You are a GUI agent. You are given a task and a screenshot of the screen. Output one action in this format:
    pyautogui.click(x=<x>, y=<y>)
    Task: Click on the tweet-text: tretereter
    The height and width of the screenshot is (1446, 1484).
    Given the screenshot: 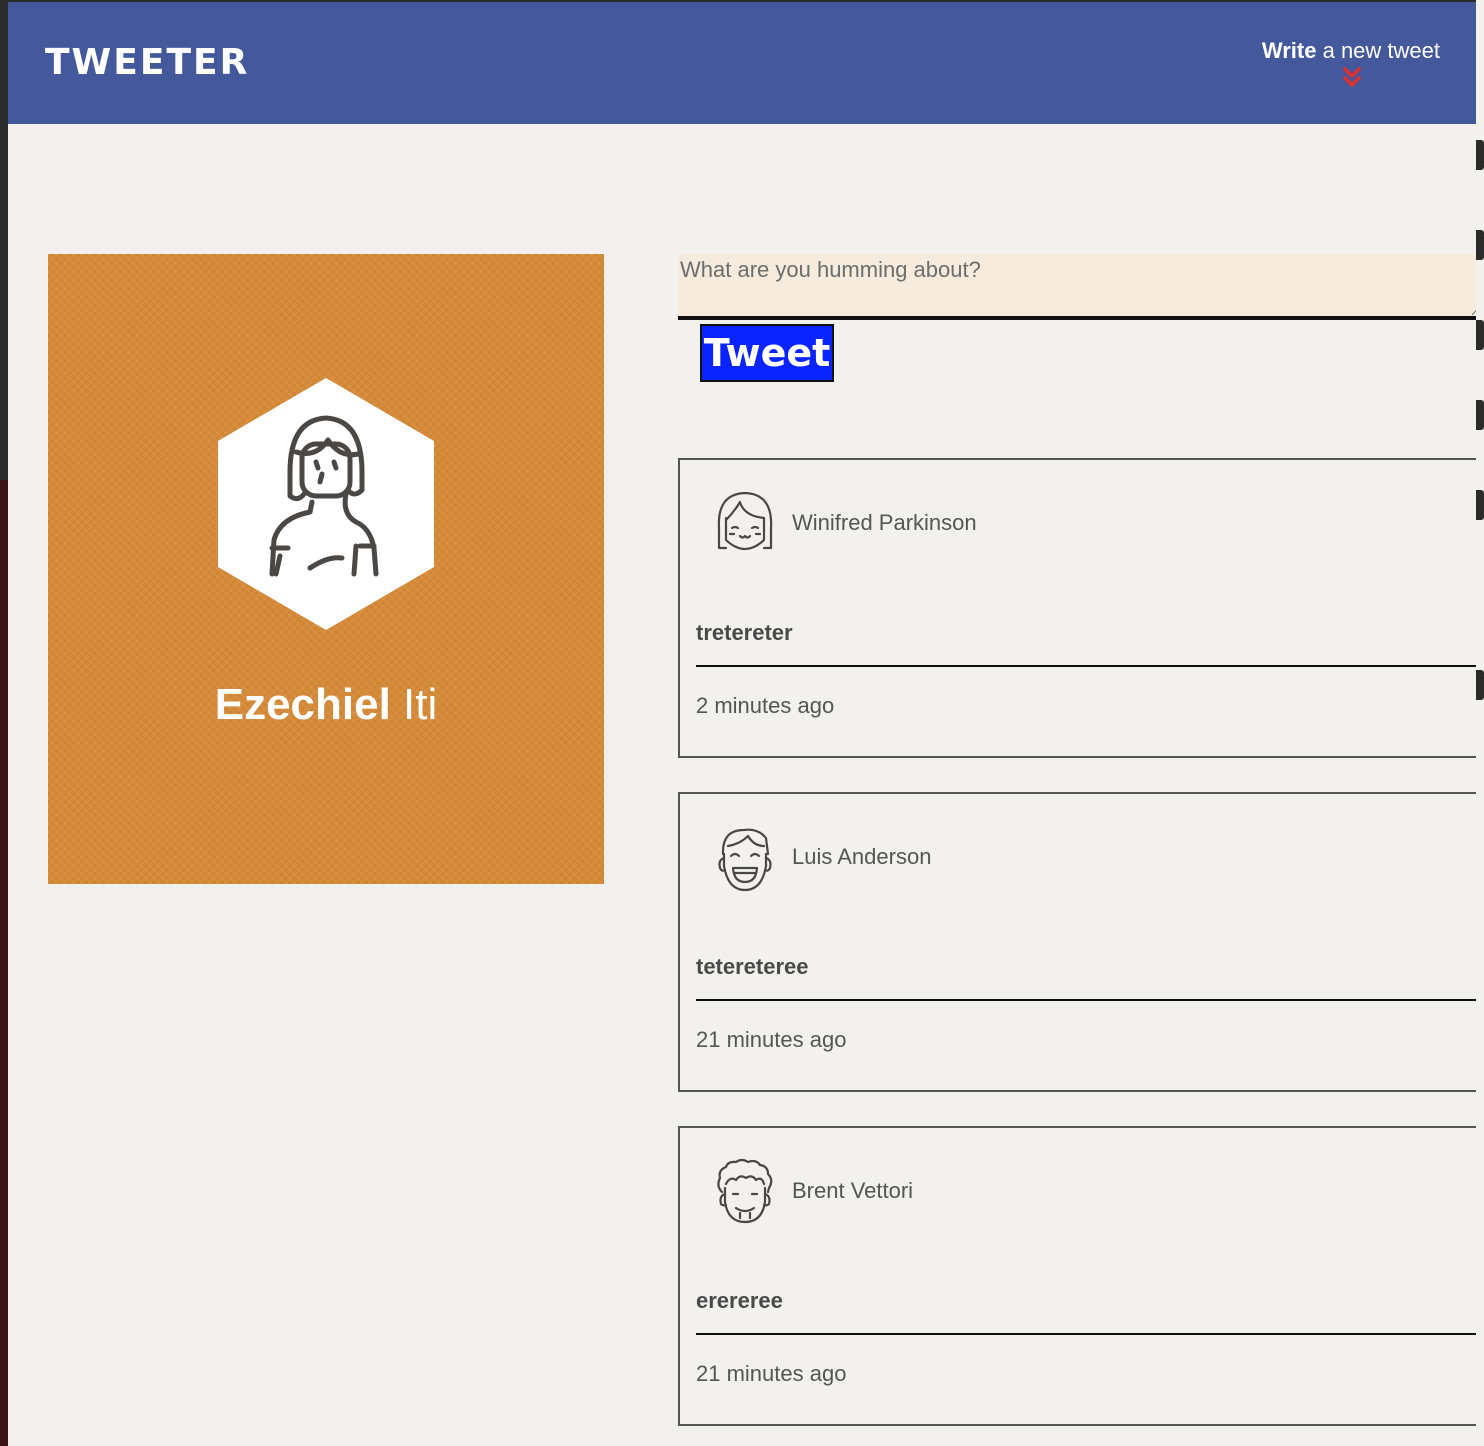 What is the action you would take?
    pyautogui.click(x=744, y=632)
    